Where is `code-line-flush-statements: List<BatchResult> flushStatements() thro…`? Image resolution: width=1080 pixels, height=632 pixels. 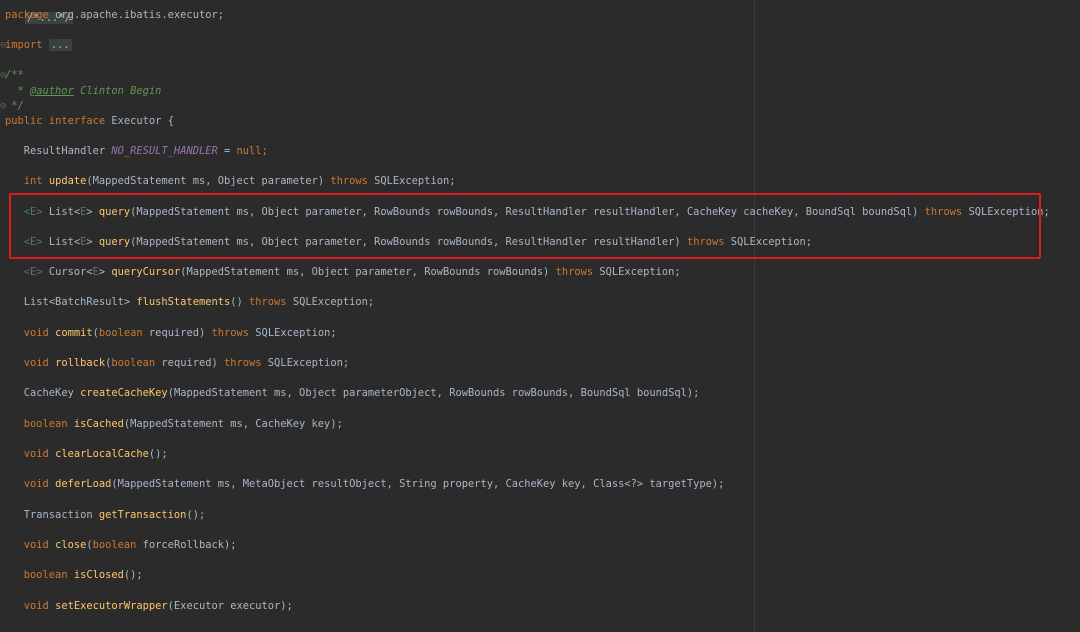
code-line-flush-statements: List<BatchResult> flushStatements() thro… is located at coordinates (187, 302).